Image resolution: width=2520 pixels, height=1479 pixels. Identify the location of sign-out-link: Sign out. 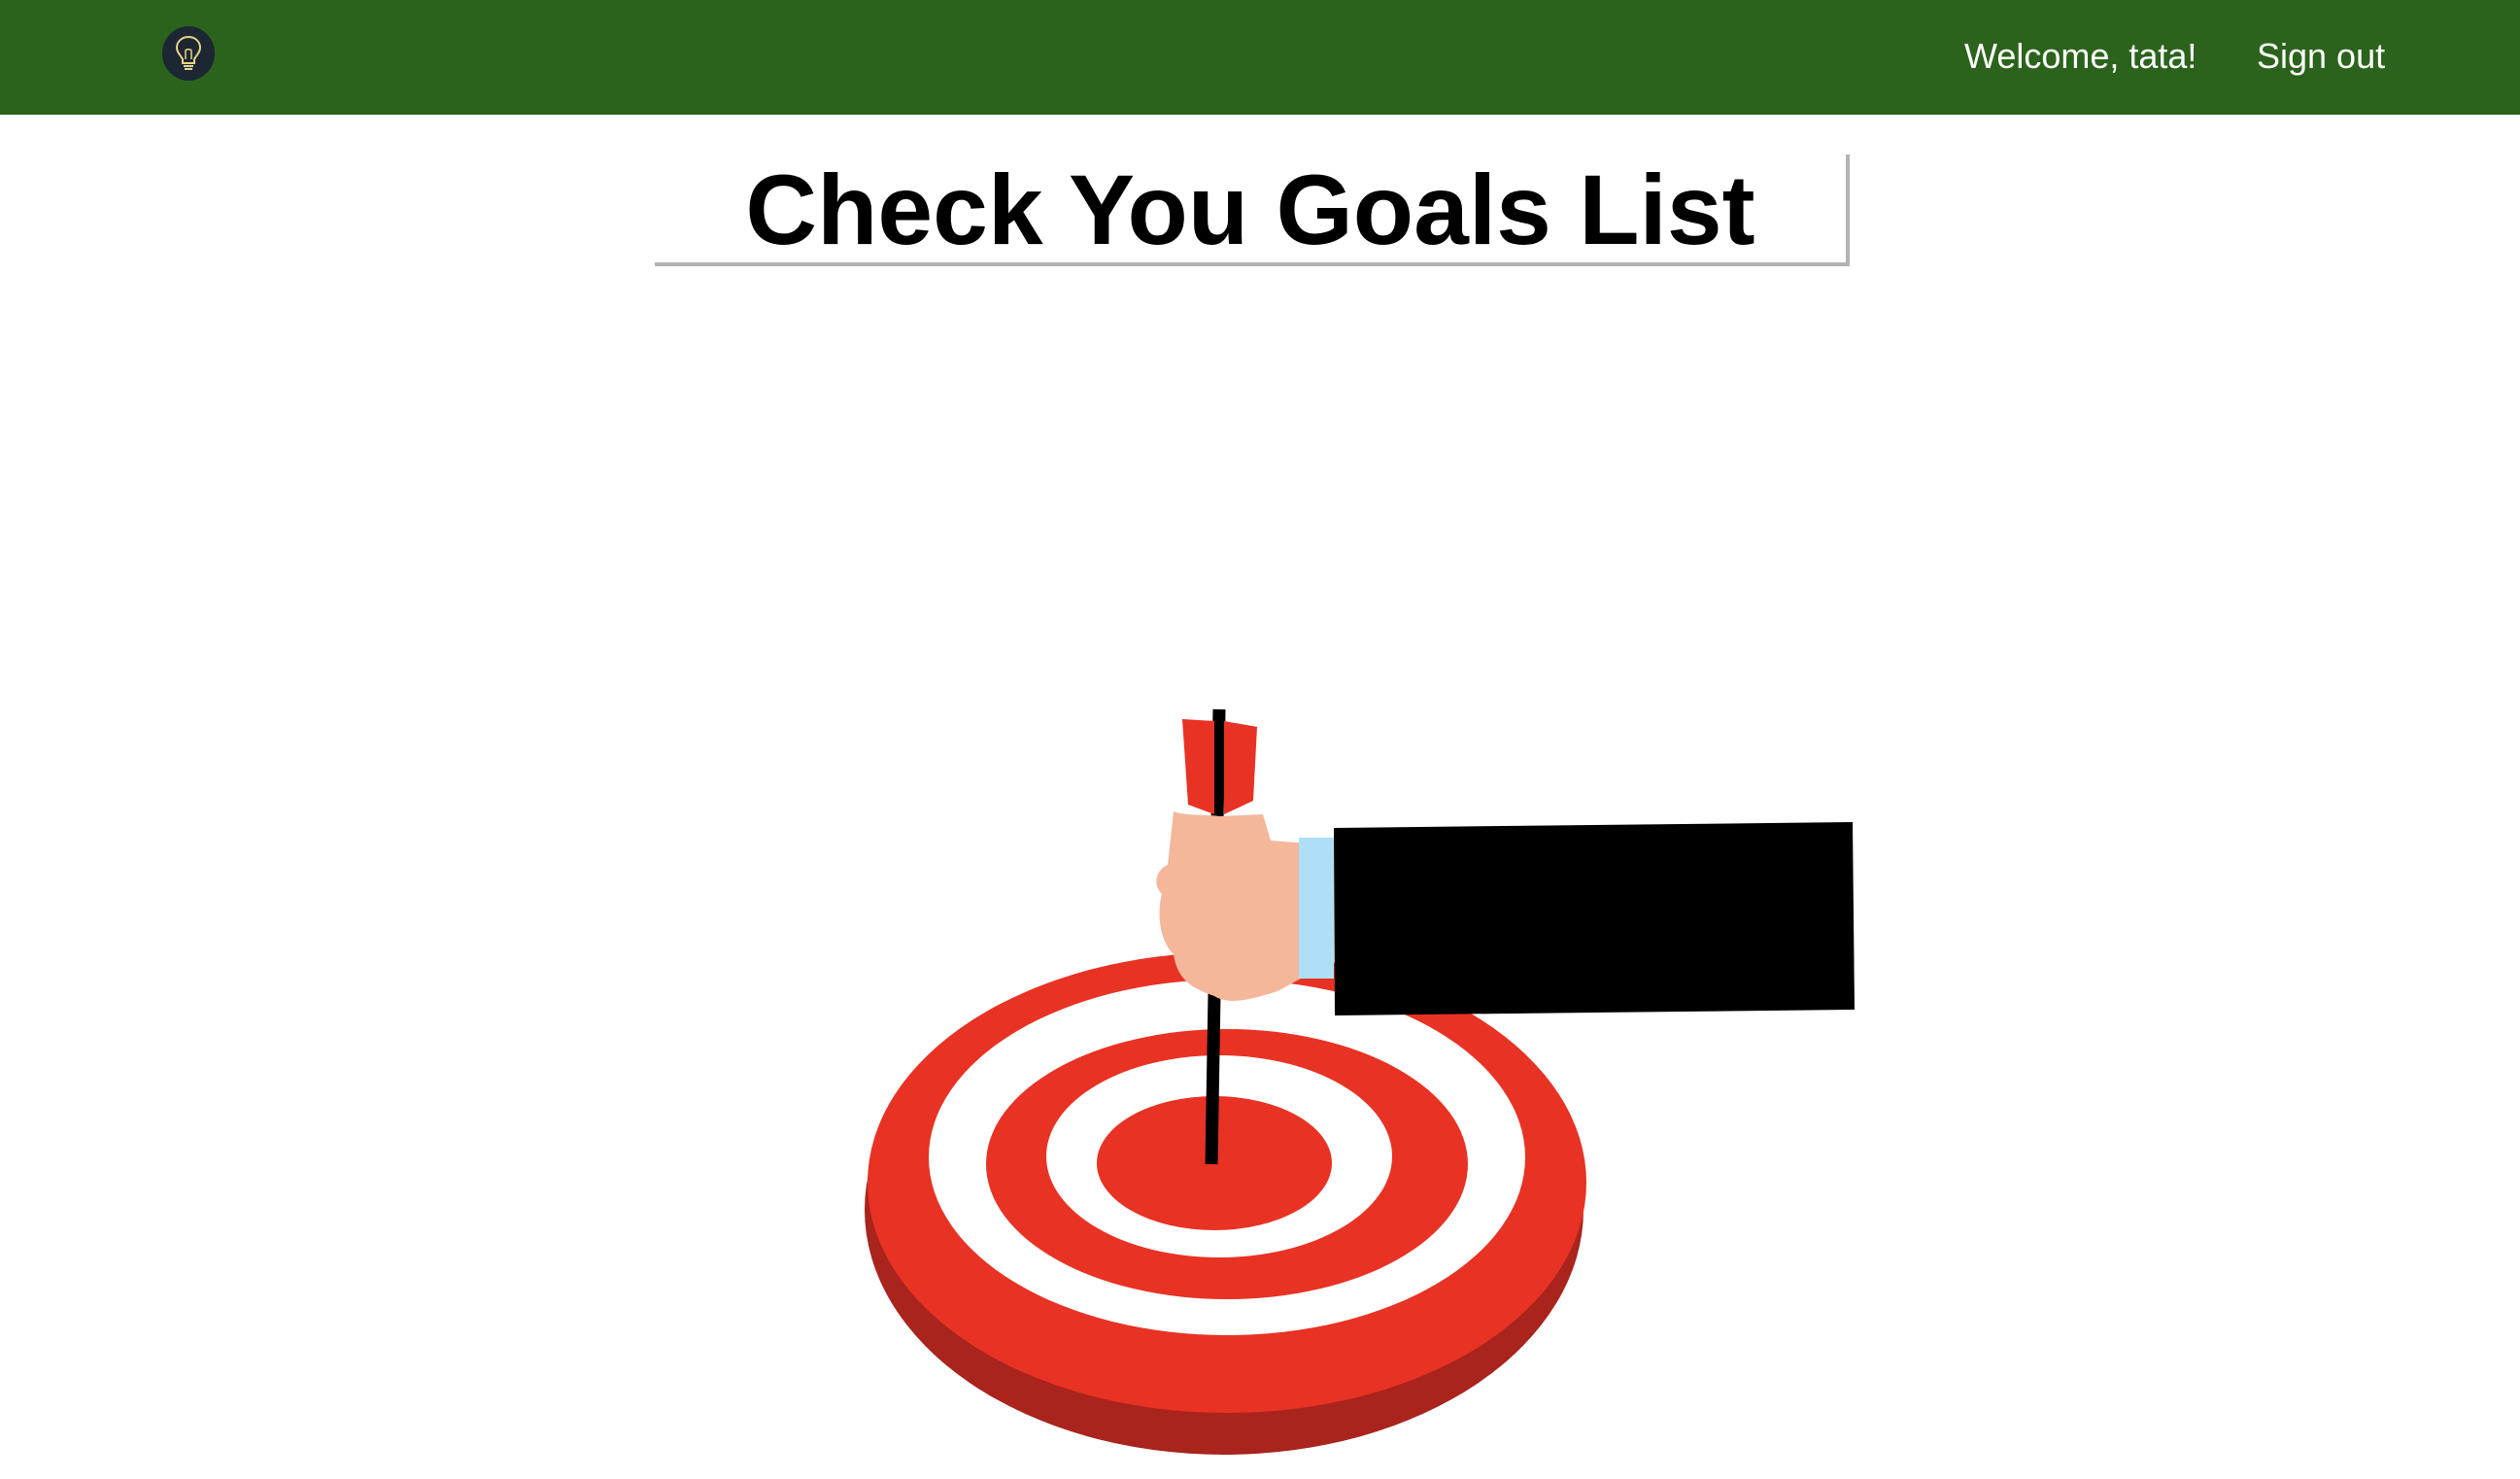
(2321, 56).